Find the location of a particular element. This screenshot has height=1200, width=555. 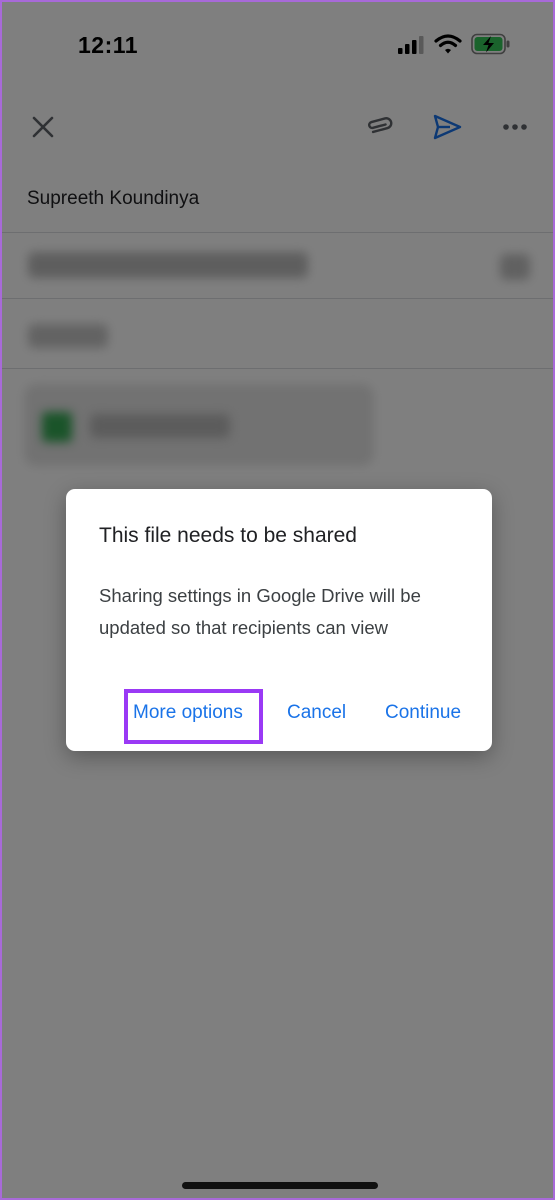

home-indicator is located at coordinates (280, 1185).